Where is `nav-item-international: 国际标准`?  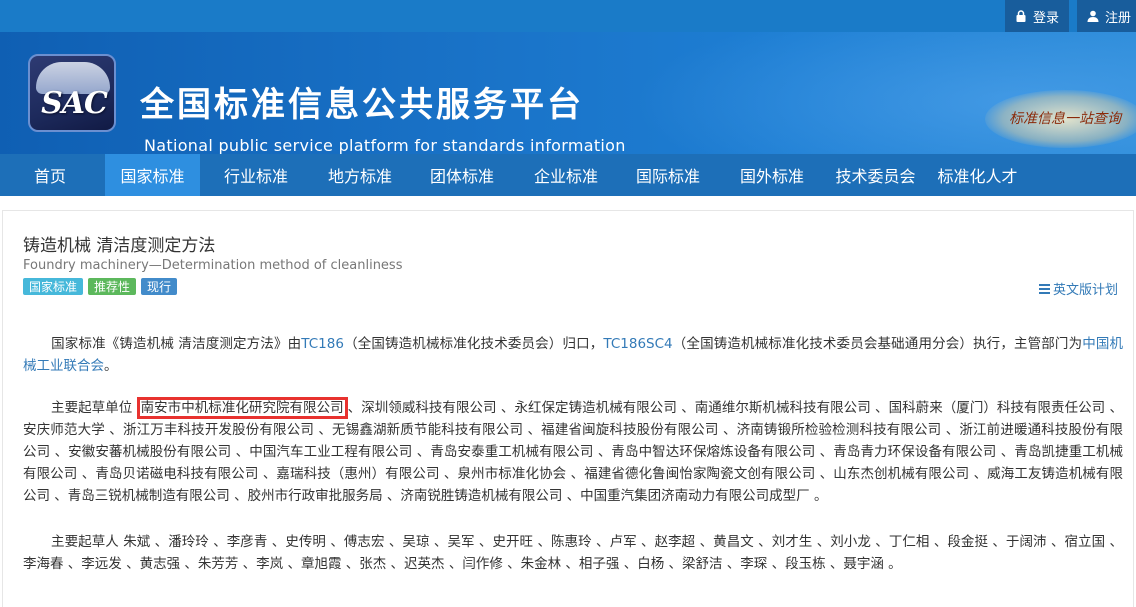
nav-item-international: 国际标准 is located at coordinates (668, 175).